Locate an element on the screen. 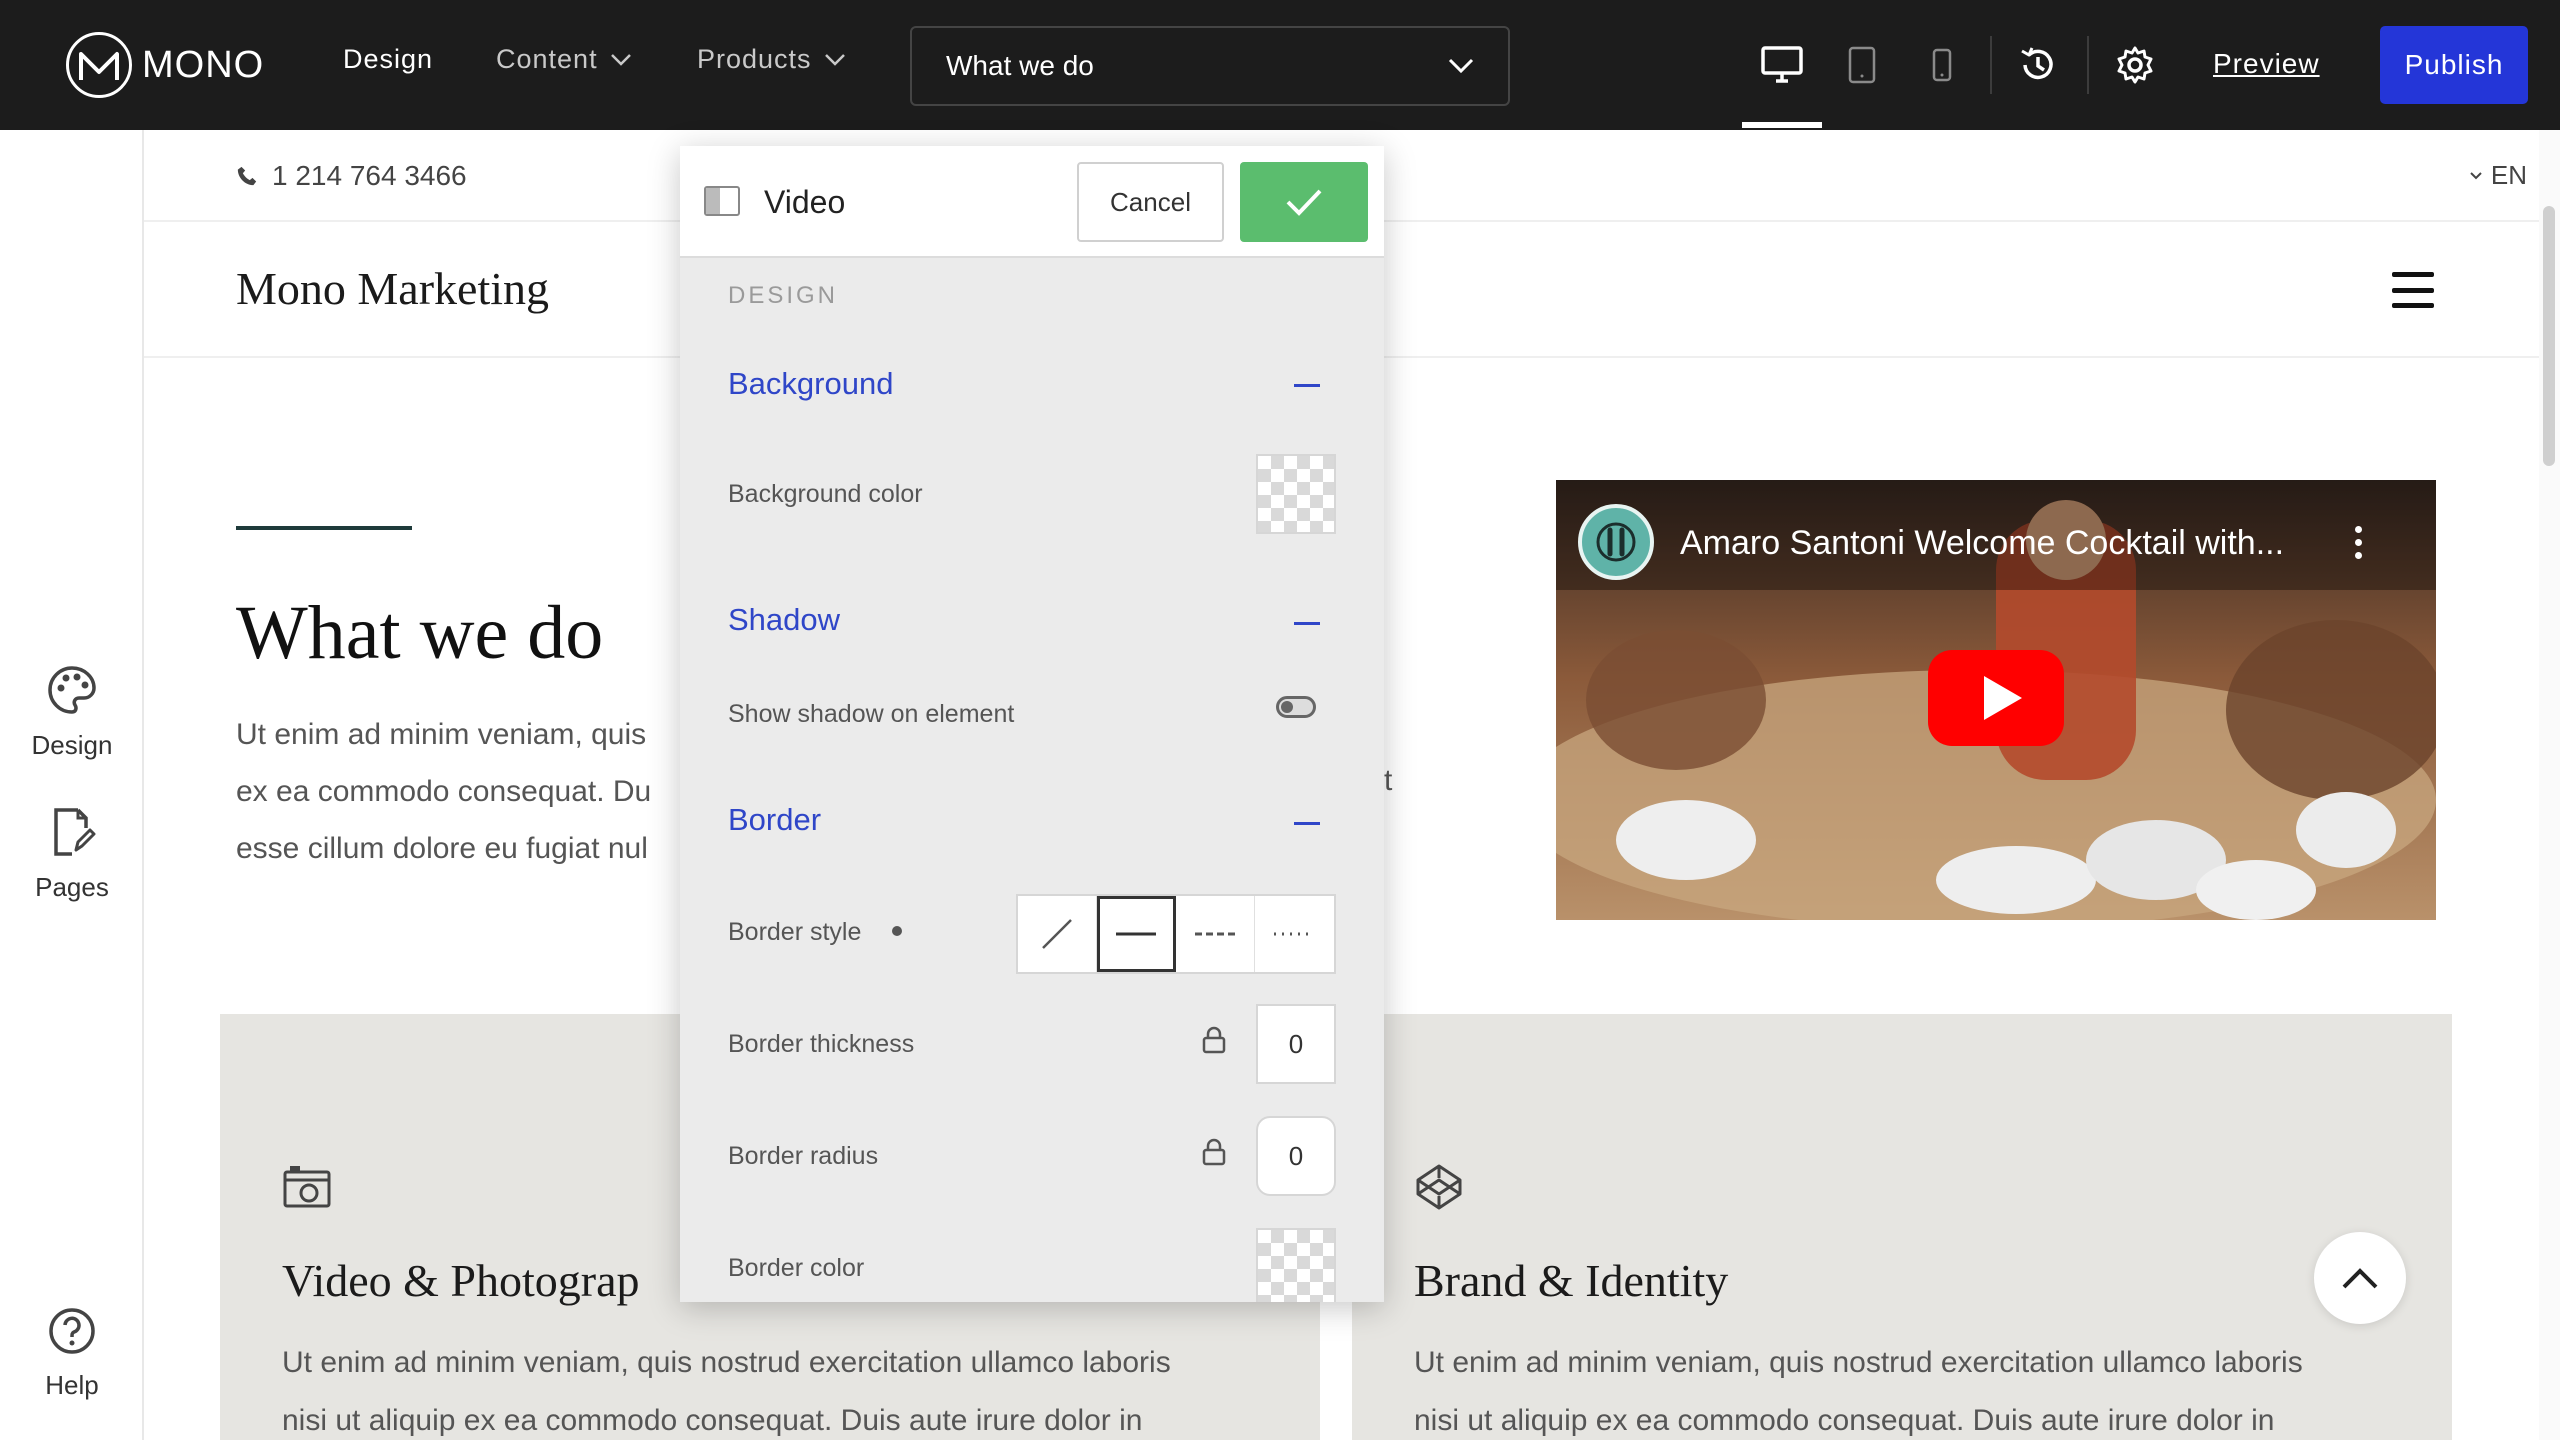 Image resolution: width=2560 pixels, height=1440 pixels. panel-title: Video is located at coordinates (805, 202).